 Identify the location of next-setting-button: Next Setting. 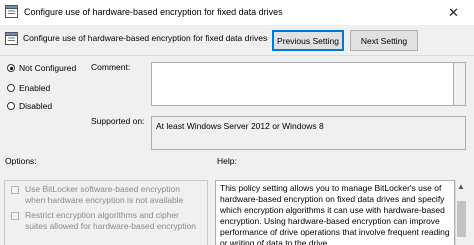
(384, 40).